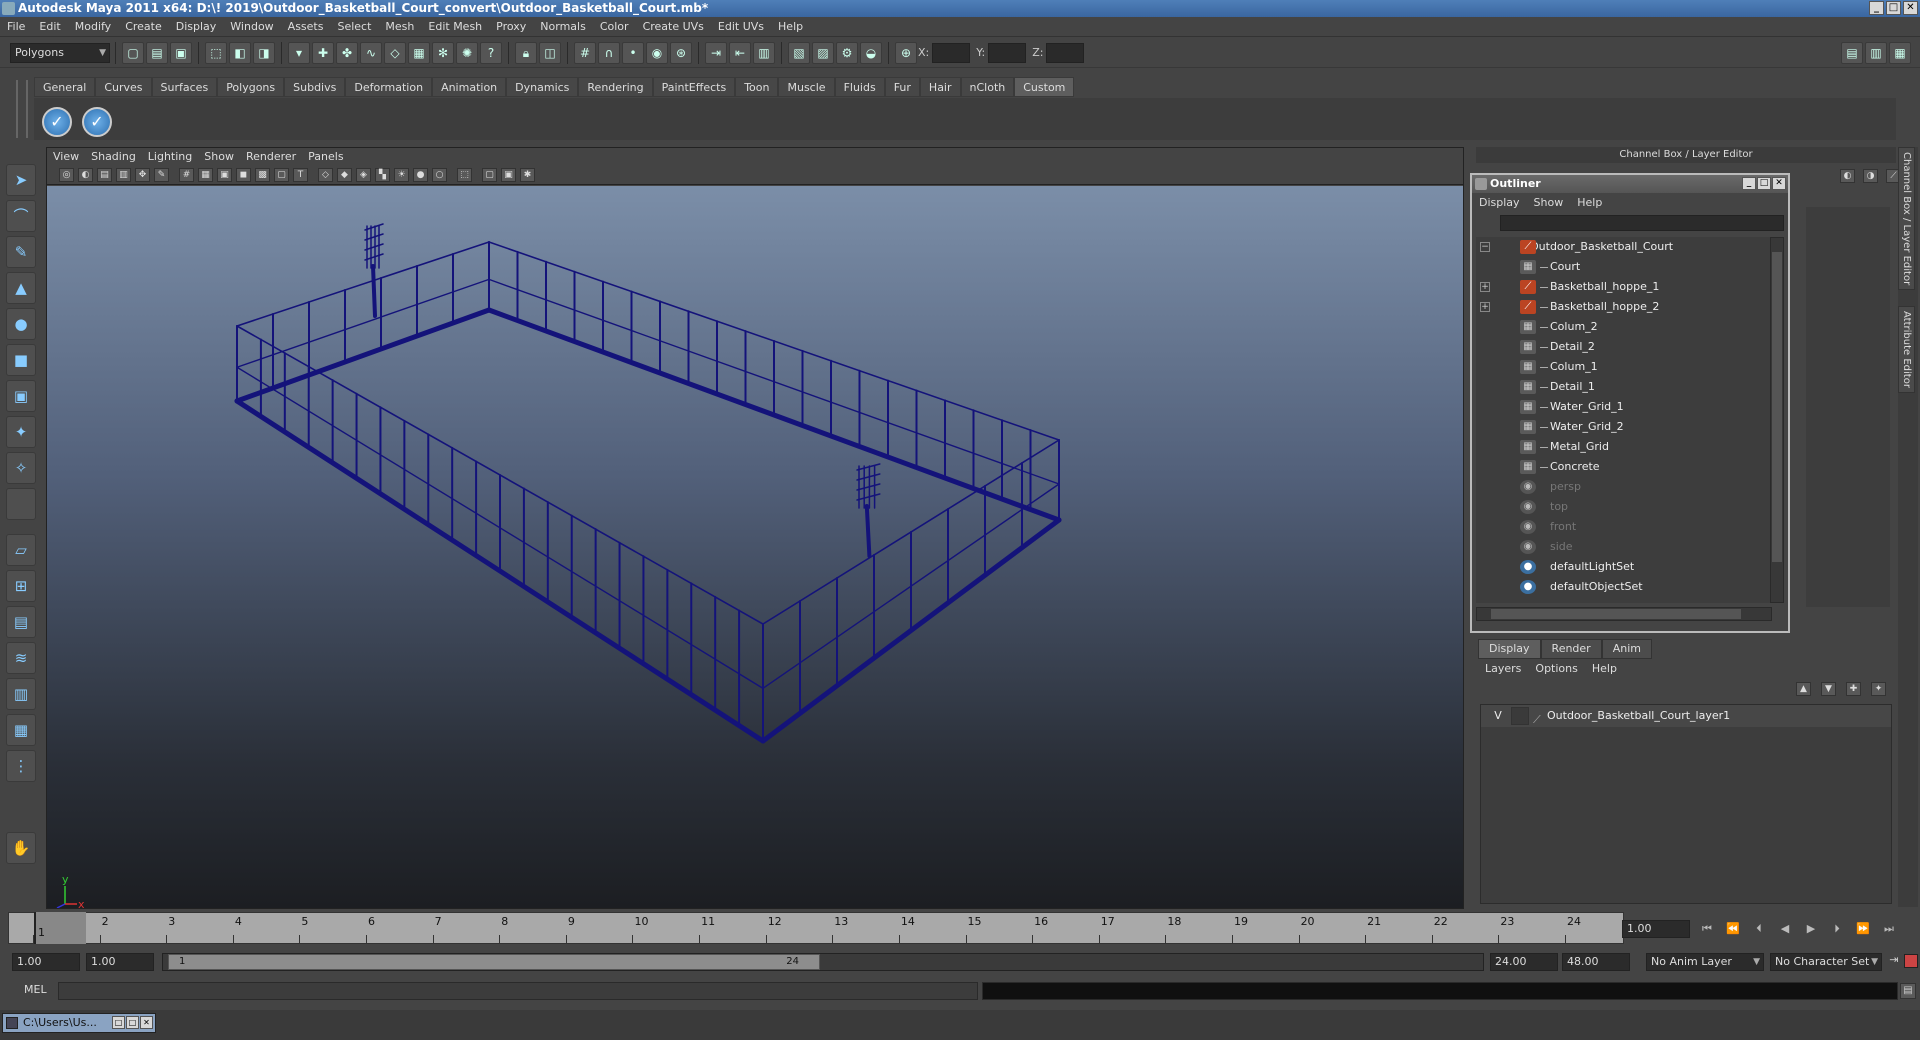 The image size is (1920, 1040). What do you see at coordinates (1556, 669) in the screenshot?
I see `layer-menu-options: Options` at bounding box center [1556, 669].